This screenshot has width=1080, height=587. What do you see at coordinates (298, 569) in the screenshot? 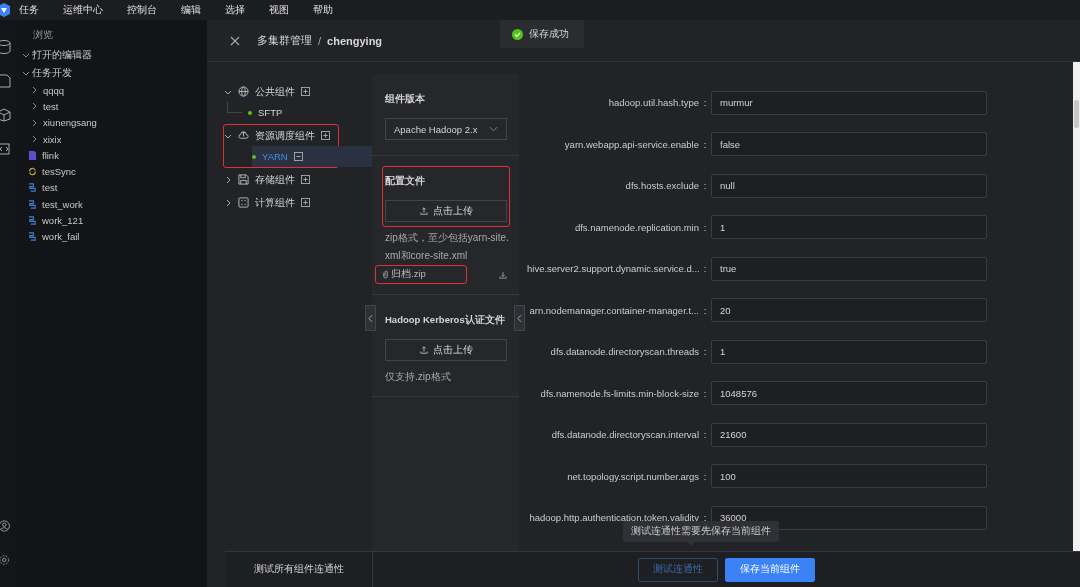
I see `test-all-label: 测试所有组件连通性` at bounding box center [298, 569].